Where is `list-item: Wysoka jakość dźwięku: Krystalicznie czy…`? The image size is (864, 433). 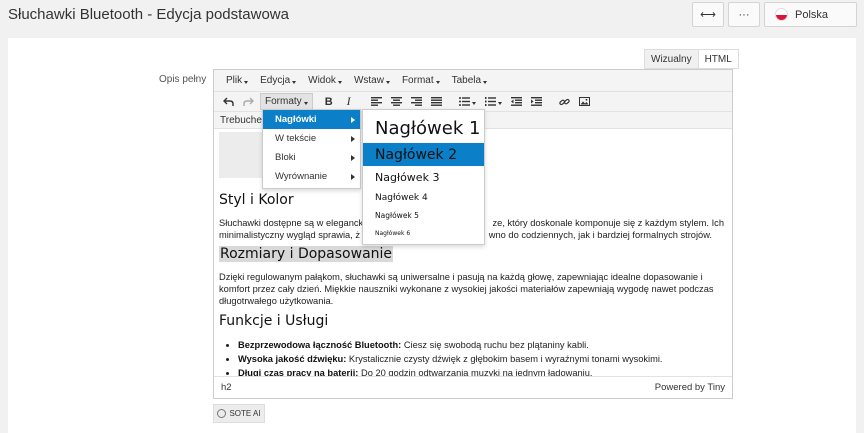 list-item: Wysoka jakość dźwięku: Krystalicznie czy… is located at coordinates (450, 359).